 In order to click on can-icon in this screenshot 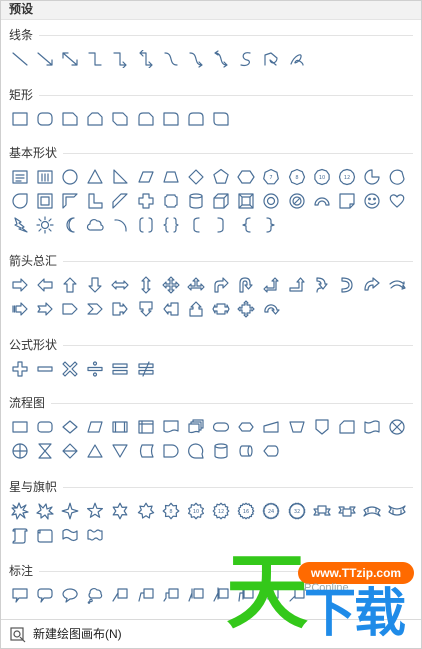, I will do `click(196, 201)`.